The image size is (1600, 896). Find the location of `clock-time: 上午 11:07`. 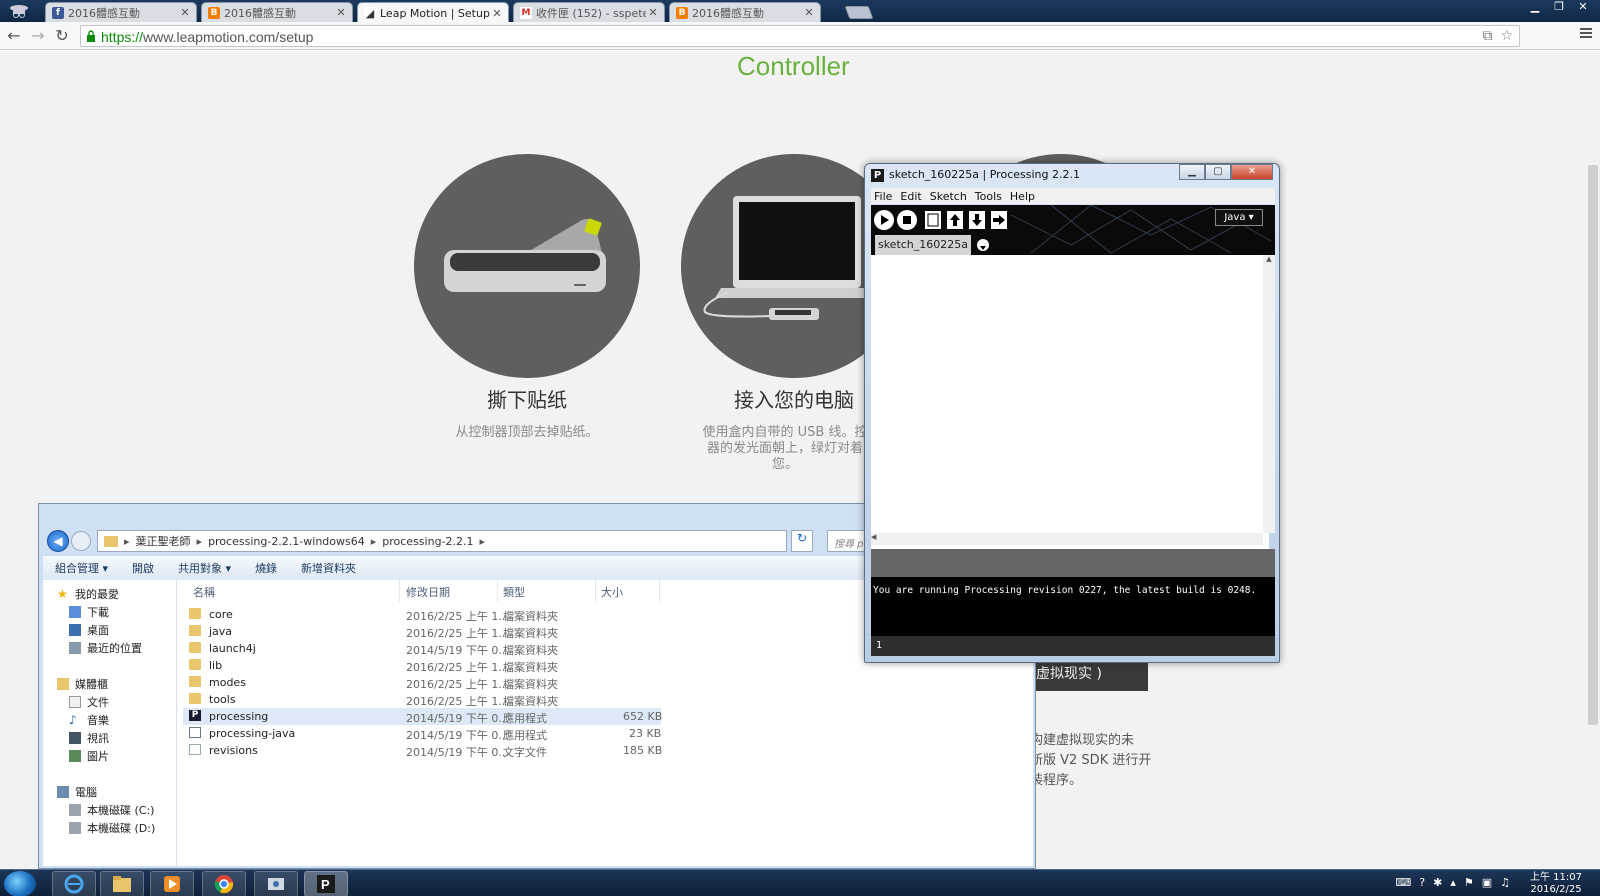

clock-time: 上午 11:07 is located at coordinates (1556, 877).